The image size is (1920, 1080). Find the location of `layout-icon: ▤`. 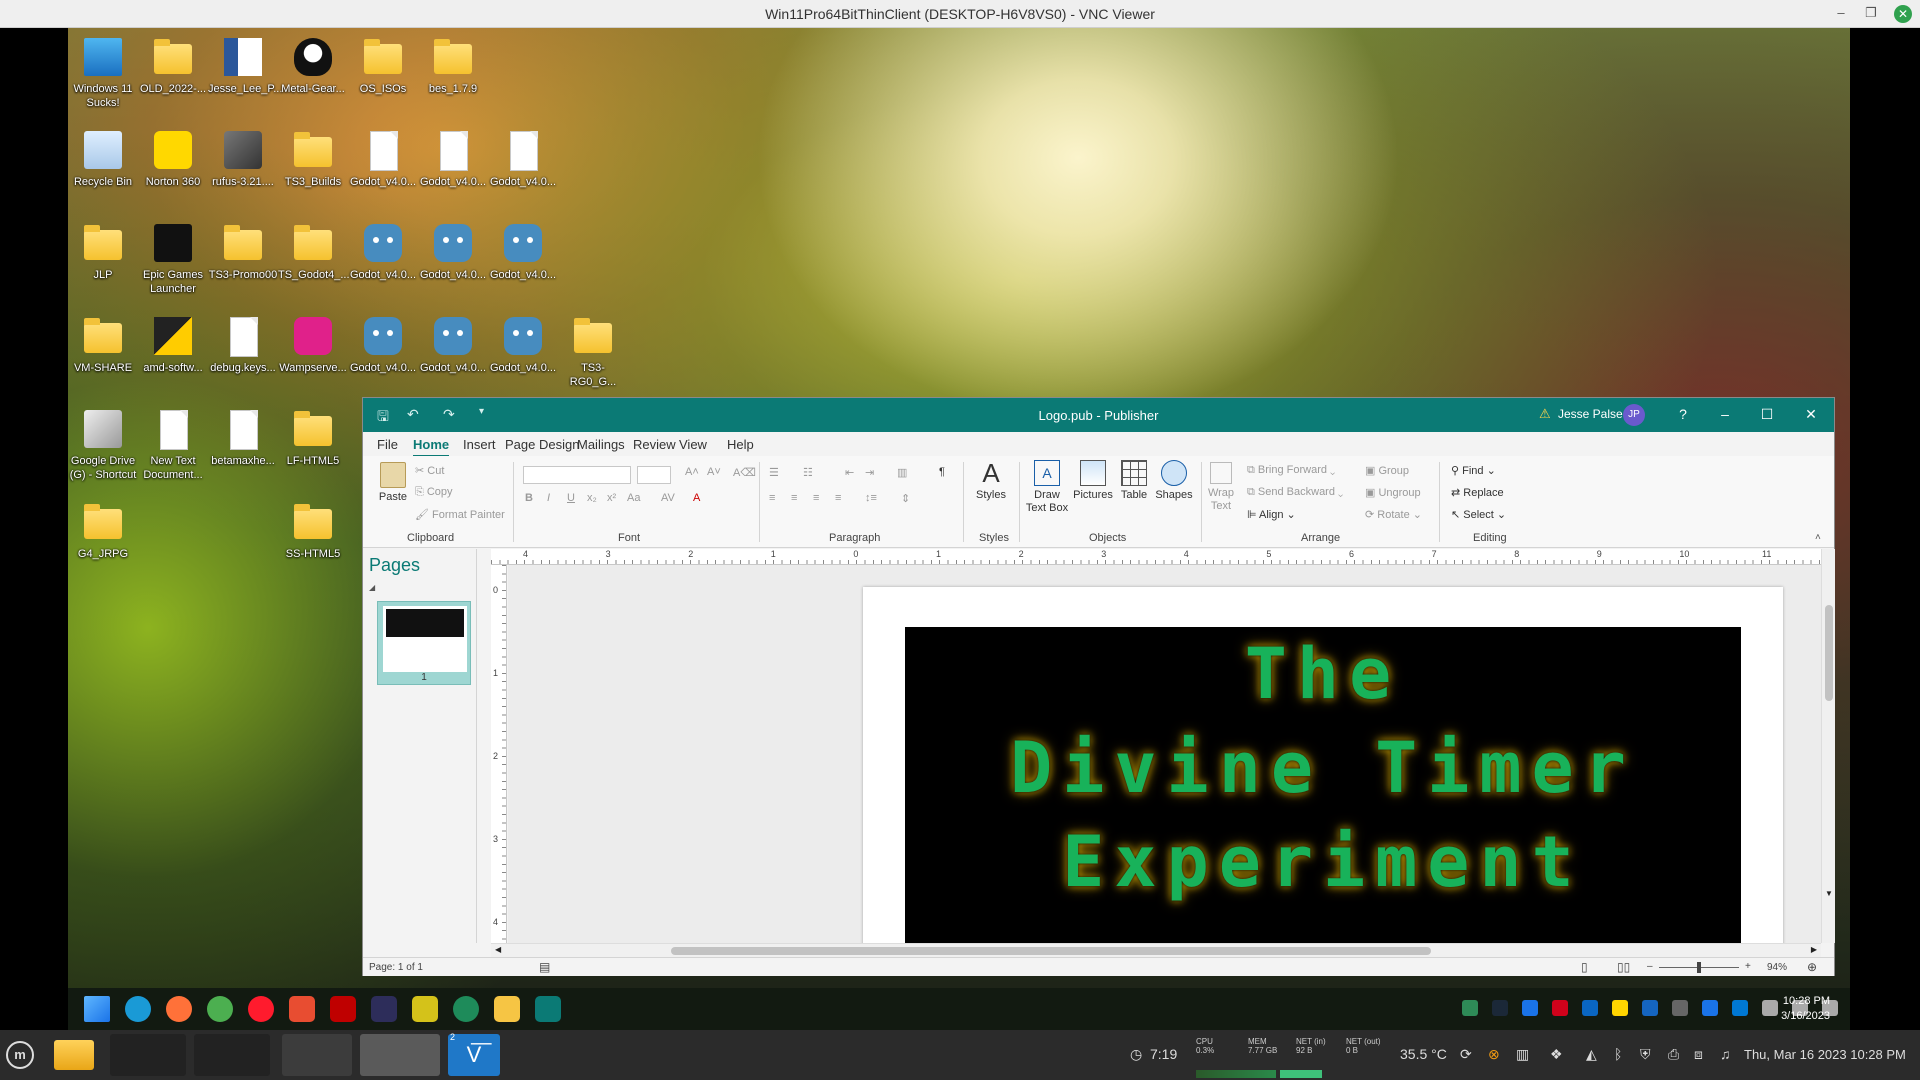

layout-icon: ▤ is located at coordinates (544, 967).